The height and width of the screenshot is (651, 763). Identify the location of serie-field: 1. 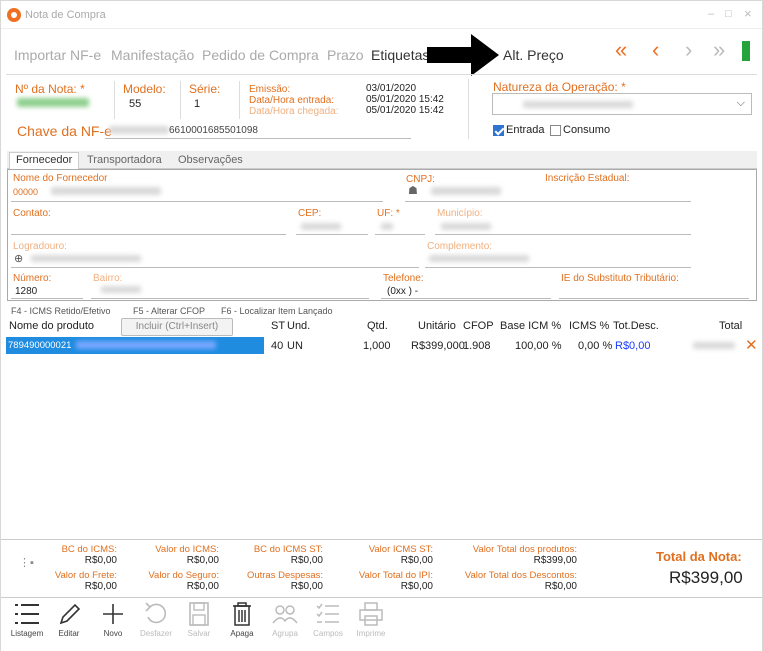
(197, 104).